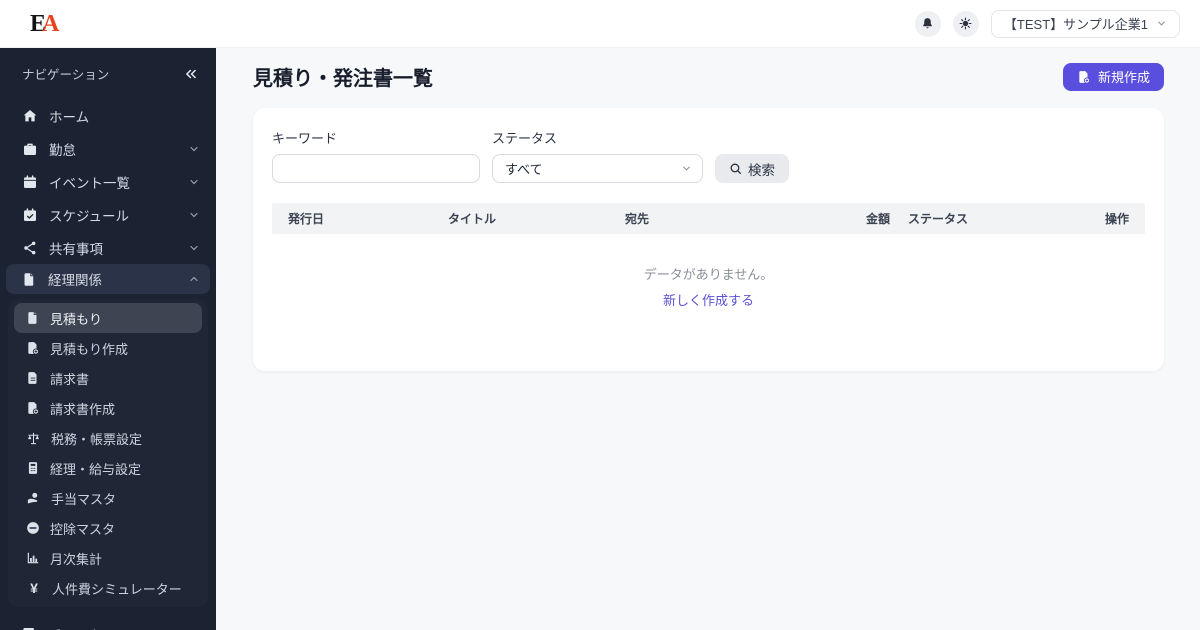 The image size is (1200, 630). I want to click on column-header-actions: 操作, so click(1116, 219).